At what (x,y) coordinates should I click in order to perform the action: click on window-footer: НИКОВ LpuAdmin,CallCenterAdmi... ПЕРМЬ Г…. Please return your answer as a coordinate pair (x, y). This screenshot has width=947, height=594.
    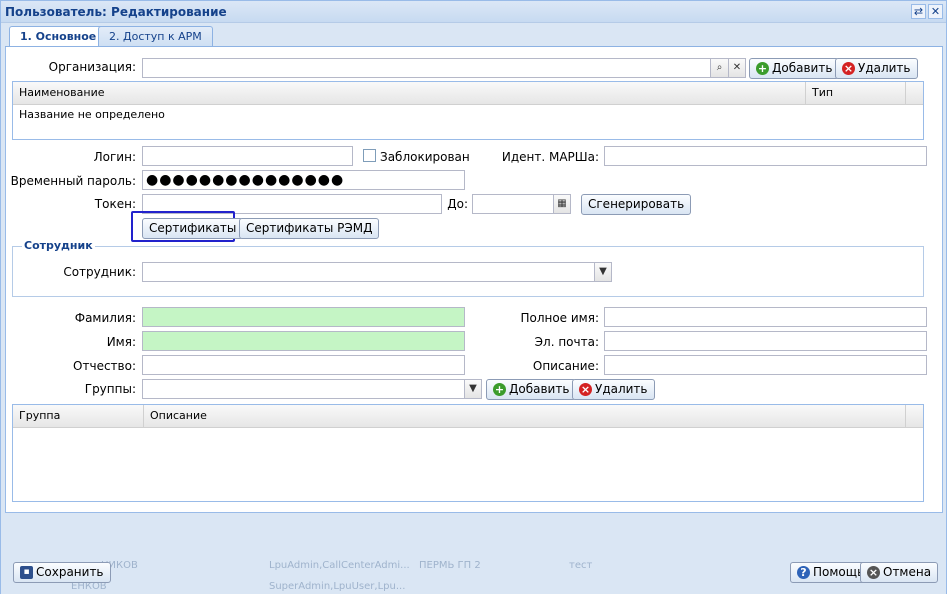
    Looking at the image, I should click on (473, 553).